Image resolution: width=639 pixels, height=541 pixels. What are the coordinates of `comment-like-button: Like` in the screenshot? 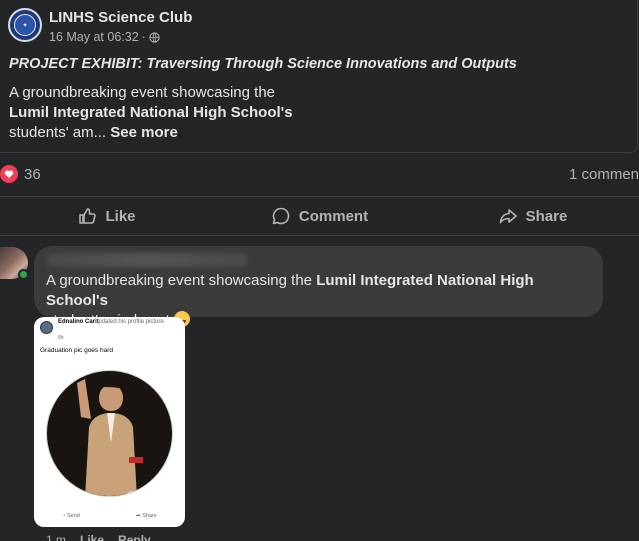 It's located at (92, 537).